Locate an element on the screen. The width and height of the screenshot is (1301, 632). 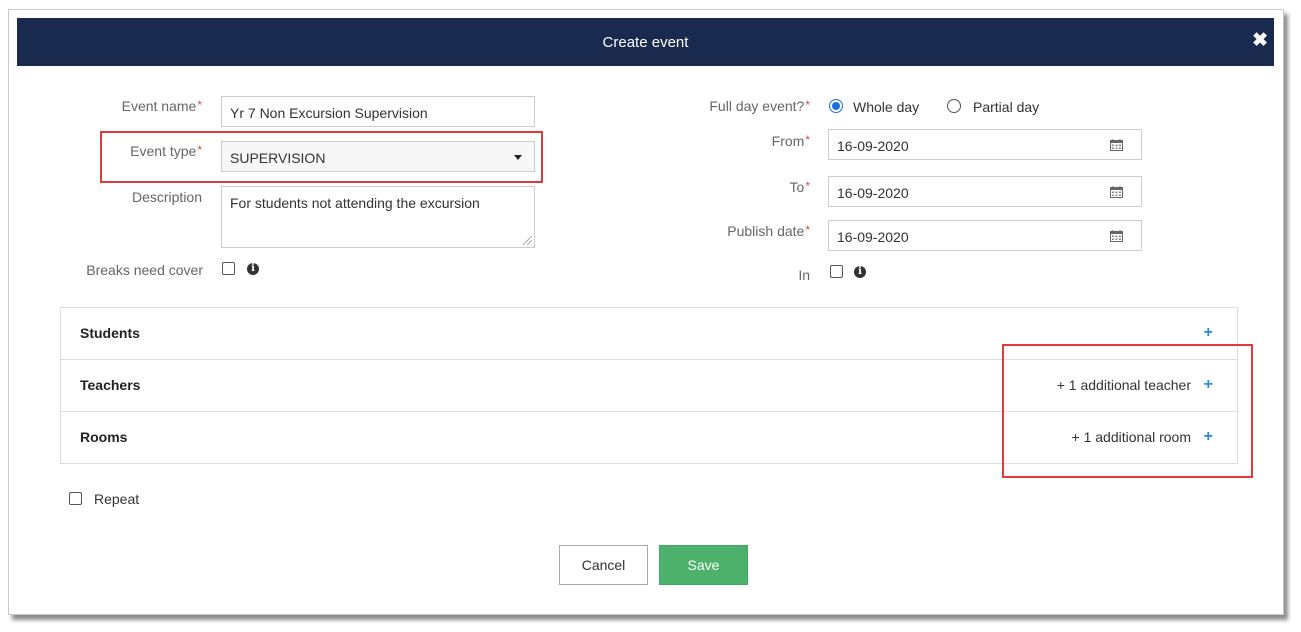
event-name-label: Event name* is located at coordinates (161, 106).